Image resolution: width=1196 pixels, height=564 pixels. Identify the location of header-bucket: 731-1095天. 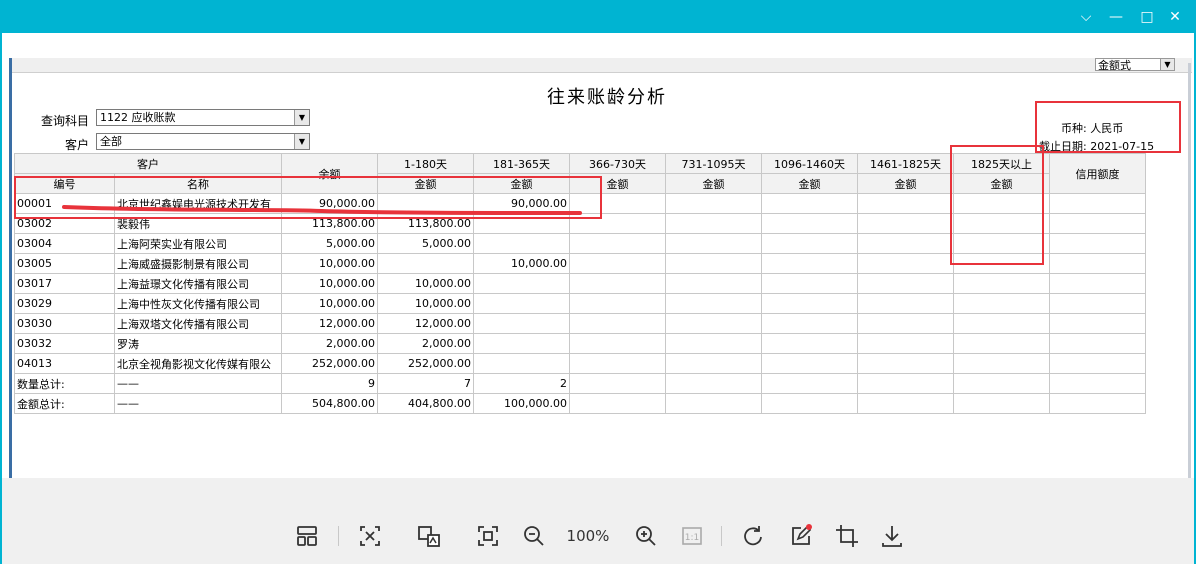
(713, 163).